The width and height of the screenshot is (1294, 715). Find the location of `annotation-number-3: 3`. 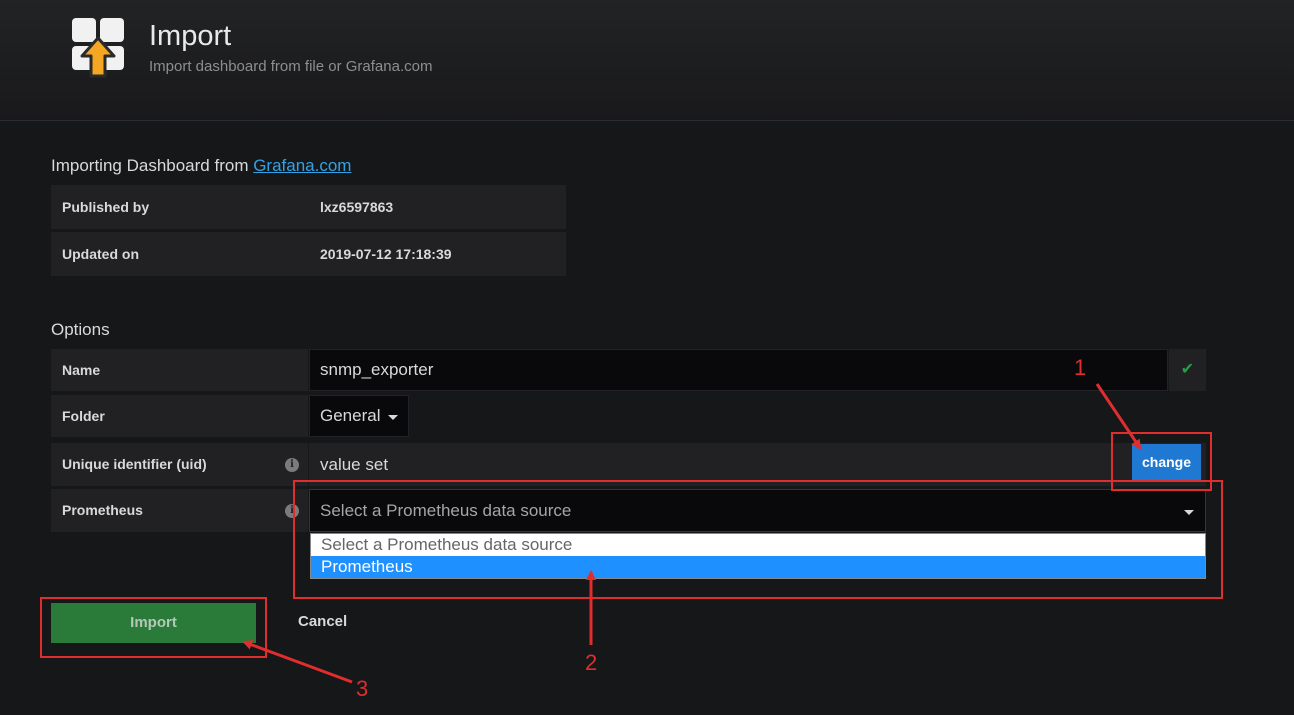

annotation-number-3: 3 is located at coordinates (362, 688).